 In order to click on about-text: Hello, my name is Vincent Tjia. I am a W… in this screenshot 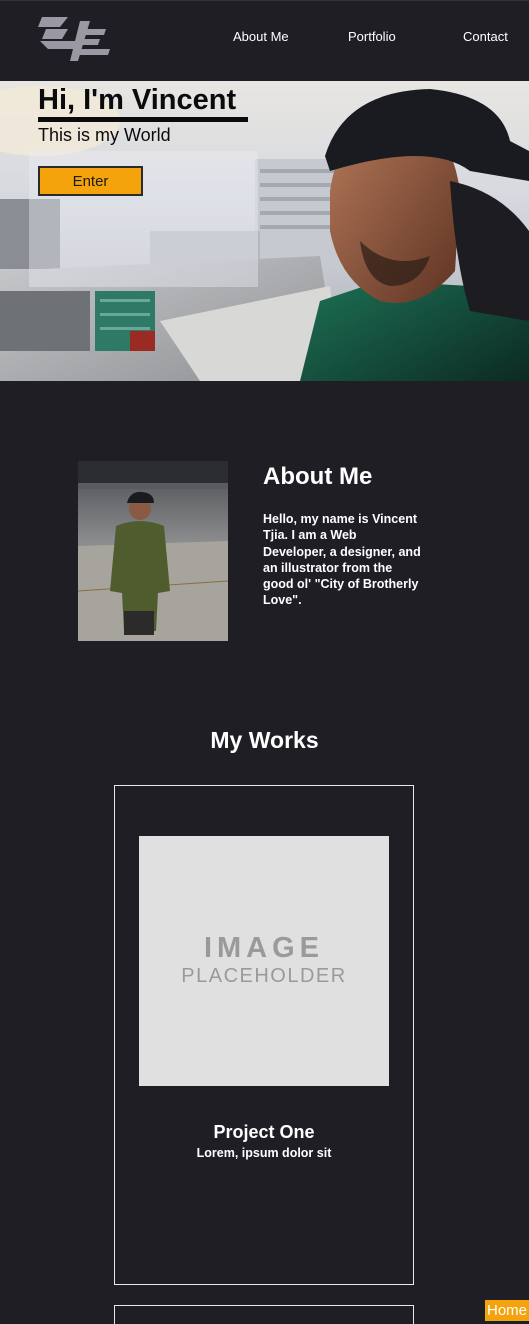, I will do `click(342, 560)`.